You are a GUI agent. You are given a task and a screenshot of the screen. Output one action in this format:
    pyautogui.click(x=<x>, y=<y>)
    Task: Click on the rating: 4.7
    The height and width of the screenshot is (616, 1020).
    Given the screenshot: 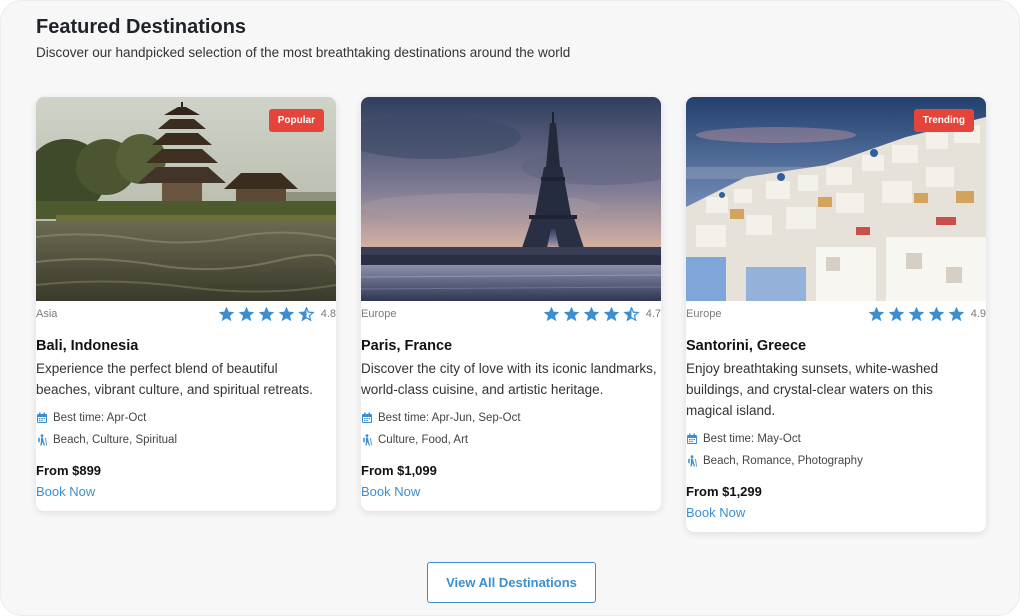 What is the action you would take?
    pyautogui.click(x=602, y=314)
    